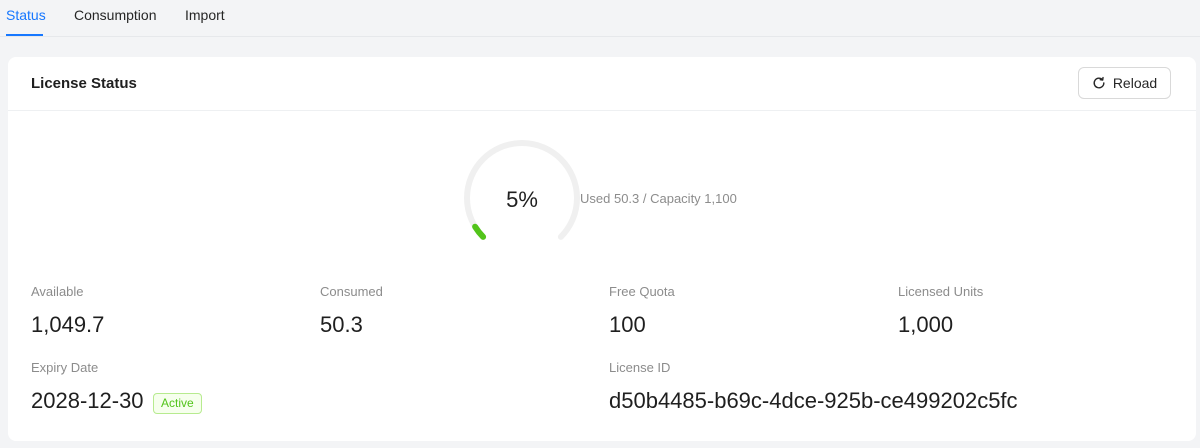 Image resolution: width=1200 pixels, height=448 pixels. What do you see at coordinates (351, 291) in the screenshot?
I see `consumed-label: Consumed` at bounding box center [351, 291].